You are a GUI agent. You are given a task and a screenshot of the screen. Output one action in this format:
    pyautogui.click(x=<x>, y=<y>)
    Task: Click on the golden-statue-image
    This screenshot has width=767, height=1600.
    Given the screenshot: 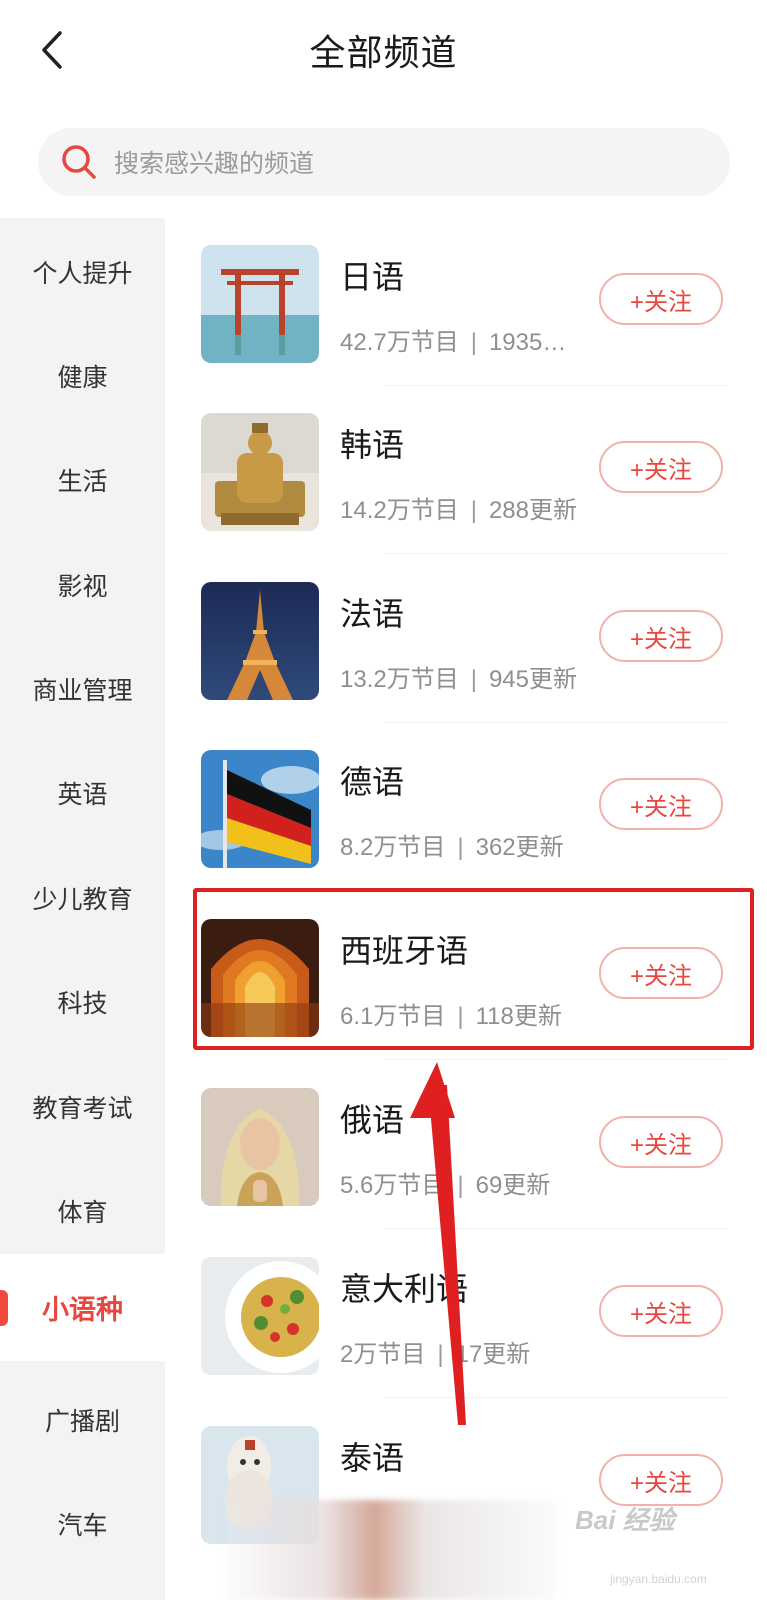 What is the action you would take?
    pyautogui.click(x=260, y=472)
    